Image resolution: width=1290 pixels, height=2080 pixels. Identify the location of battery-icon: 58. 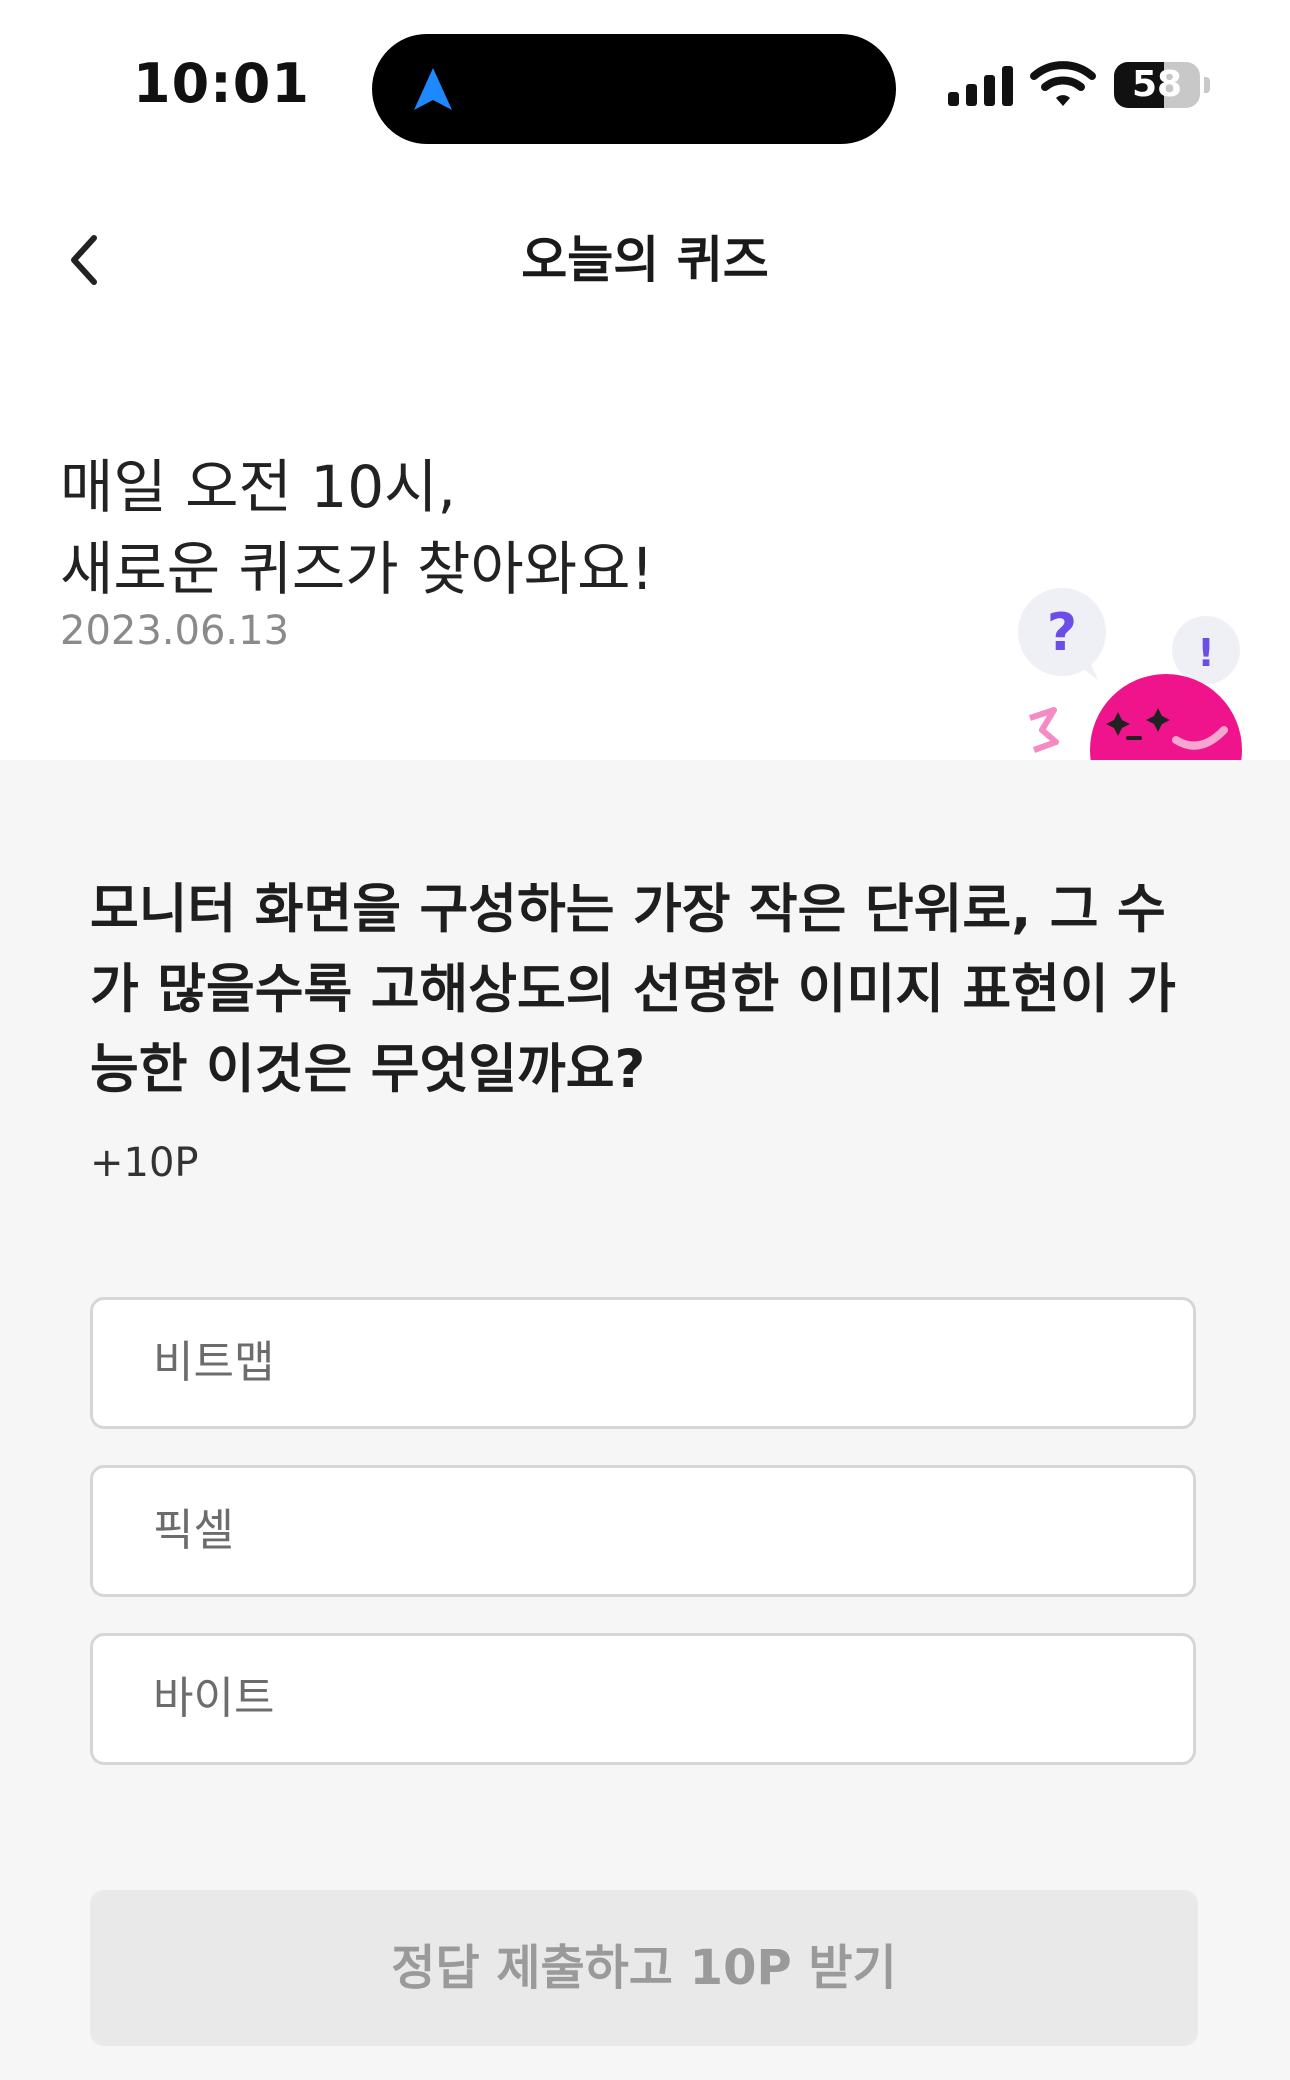
(1162, 85).